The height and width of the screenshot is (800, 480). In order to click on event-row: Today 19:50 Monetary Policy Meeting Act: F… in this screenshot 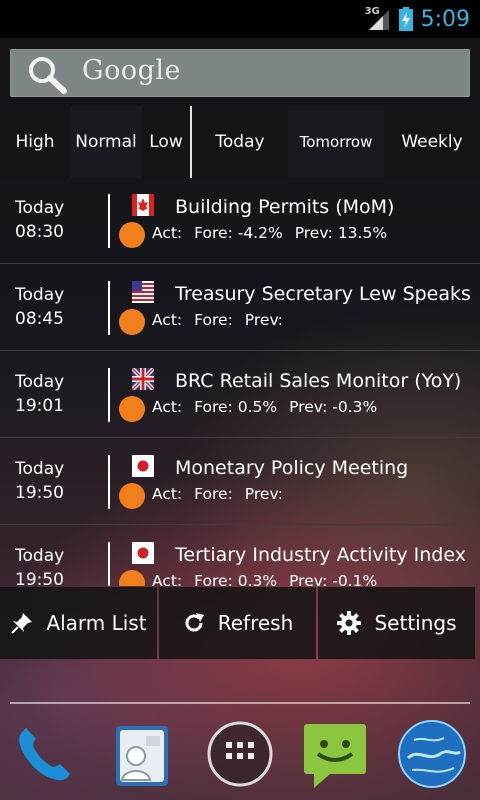, I will do `click(240, 482)`.